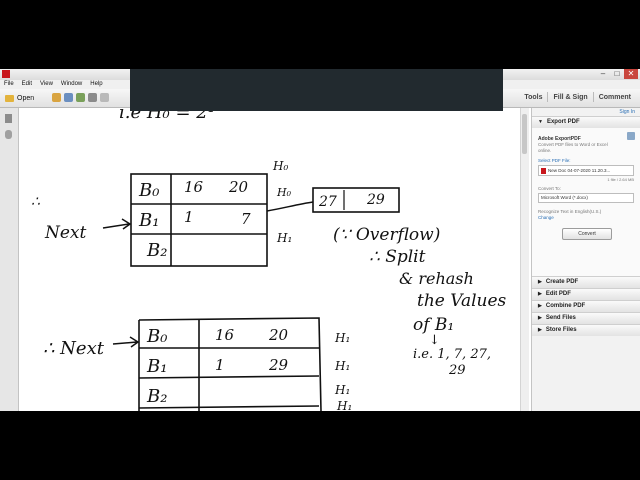  I want to click on rehash-note: & rehash, so click(436, 278).